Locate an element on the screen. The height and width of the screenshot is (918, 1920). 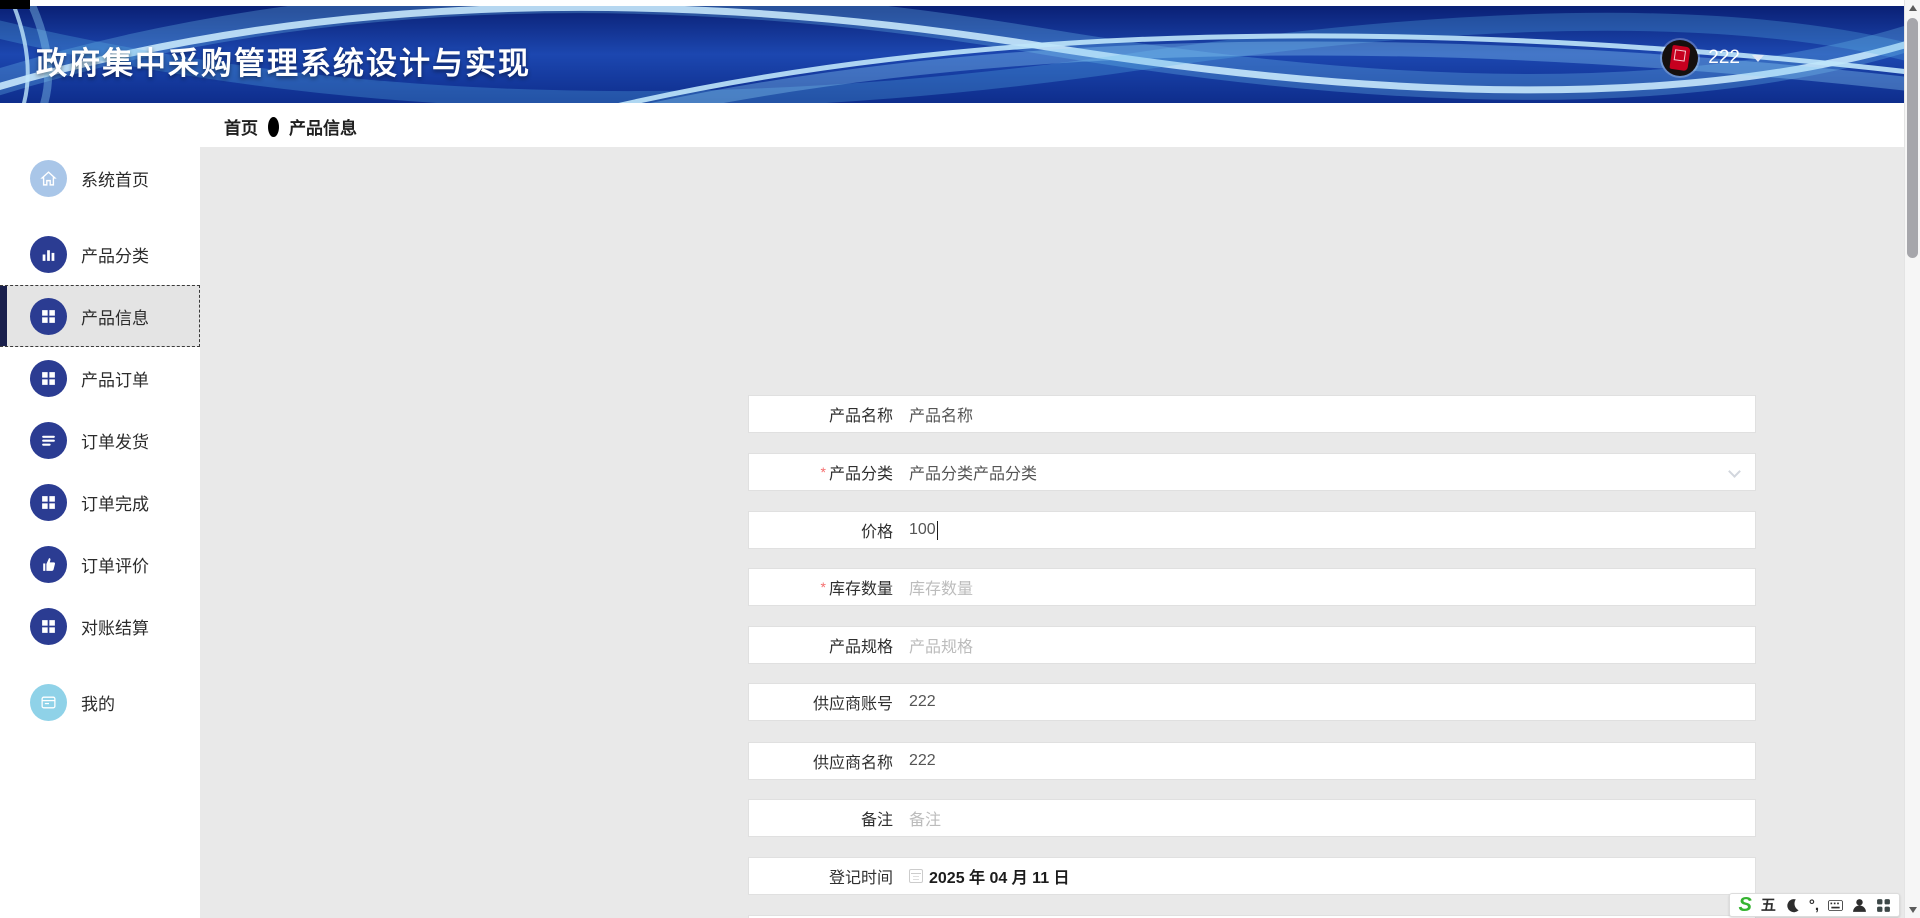
home-icon is located at coordinates (48, 178).